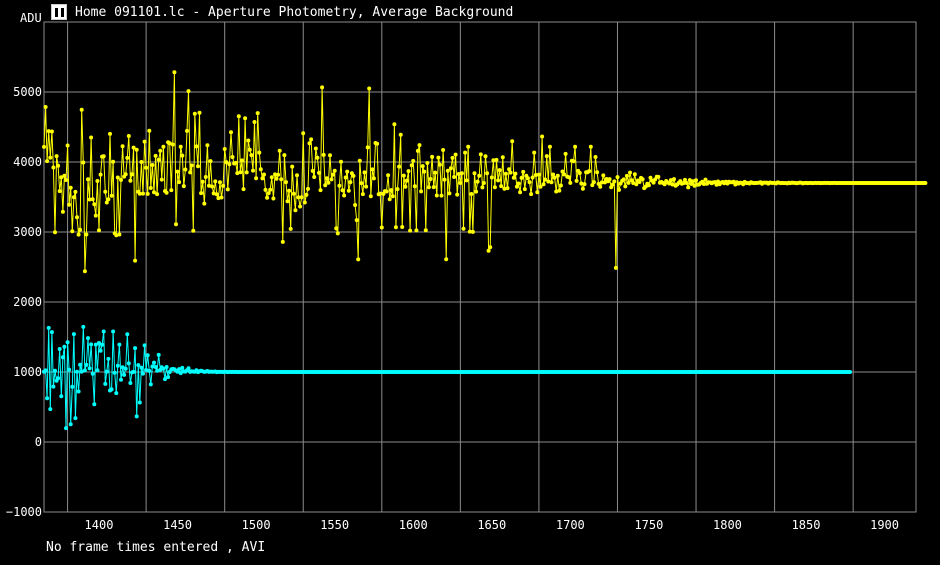 Image resolution: width=940 pixels, height=565 pixels. What do you see at coordinates (334, 525) in the screenshot?
I see `x-tick-label: 1550` at bounding box center [334, 525].